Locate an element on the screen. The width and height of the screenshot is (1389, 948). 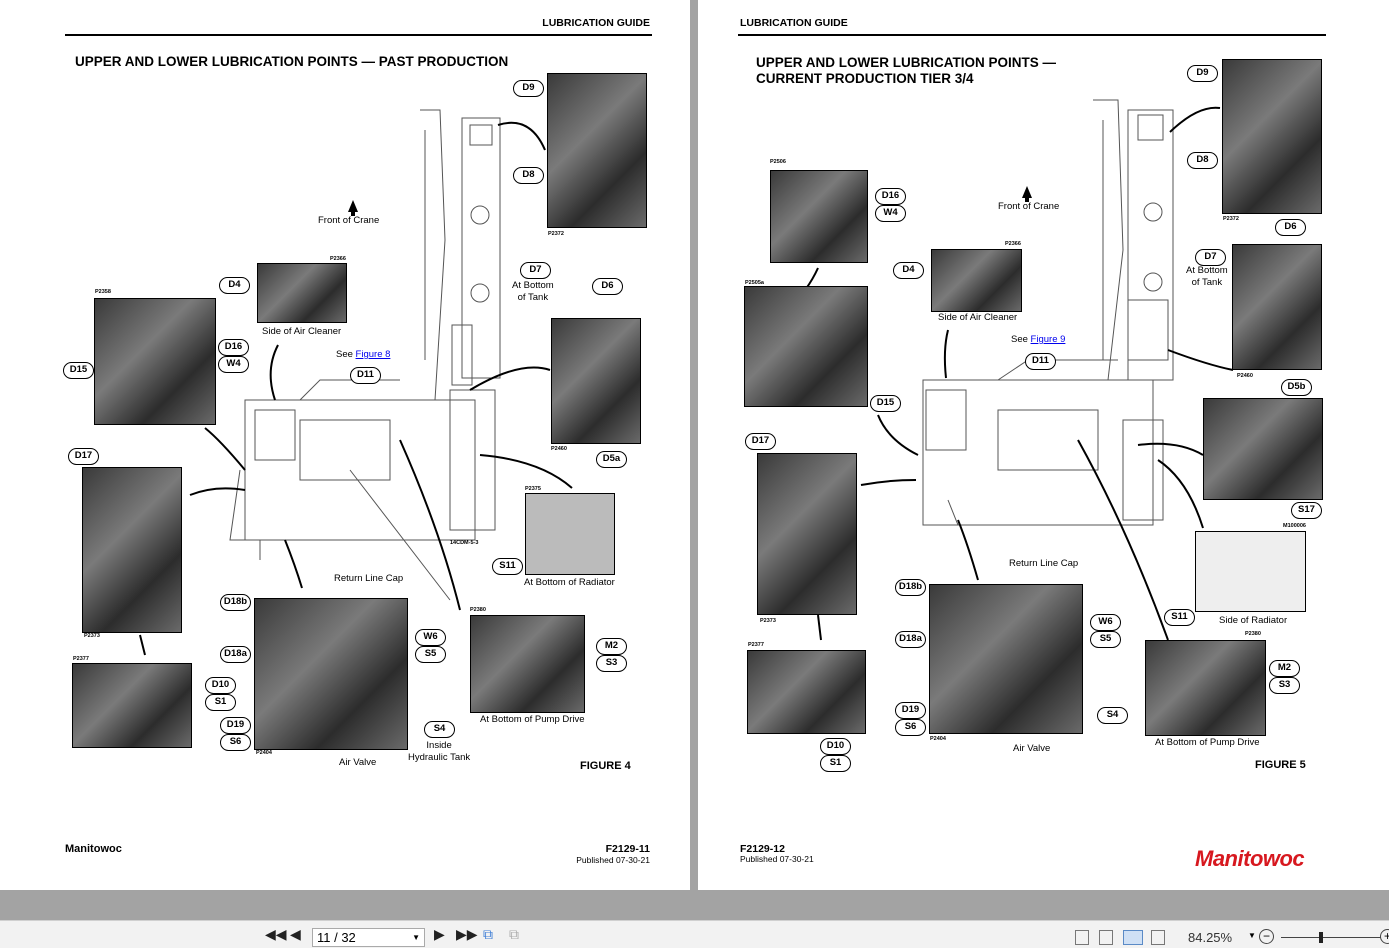
callout-d10: D10 is located at coordinates (220, 685).